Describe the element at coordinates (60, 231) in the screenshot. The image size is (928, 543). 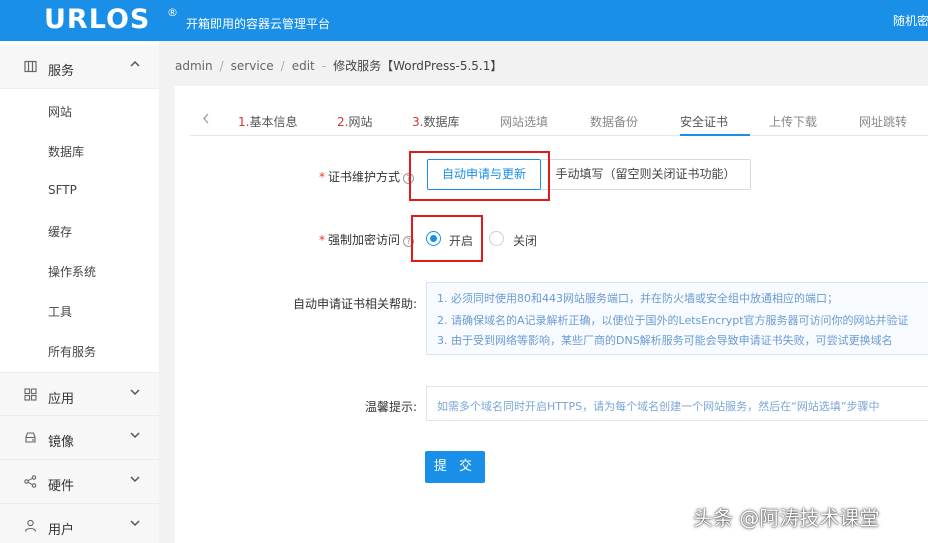
I see `sidebar-item-cache: 缓存` at that location.